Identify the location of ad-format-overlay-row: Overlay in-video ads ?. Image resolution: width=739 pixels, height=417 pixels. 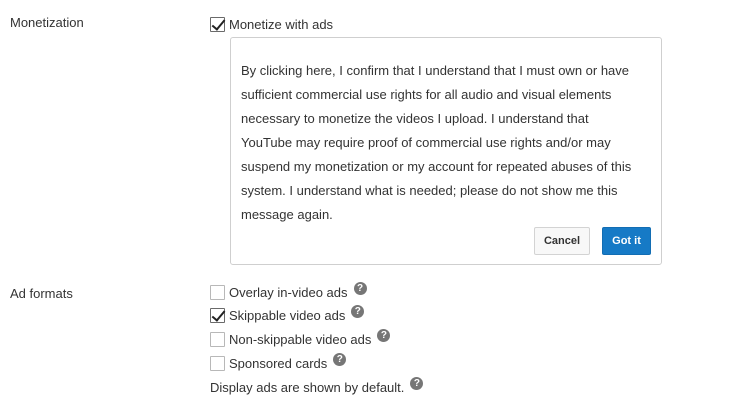
(288, 291).